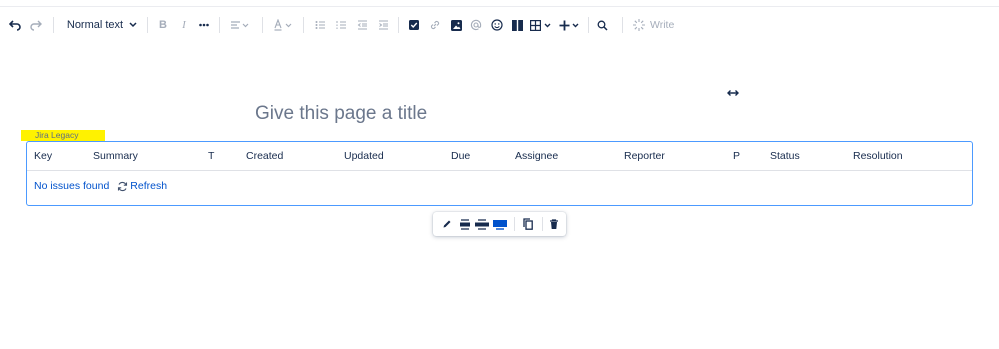  What do you see at coordinates (320, 25) in the screenshot?
I see `bullet-list-icon` at bounding box center [320, 25].